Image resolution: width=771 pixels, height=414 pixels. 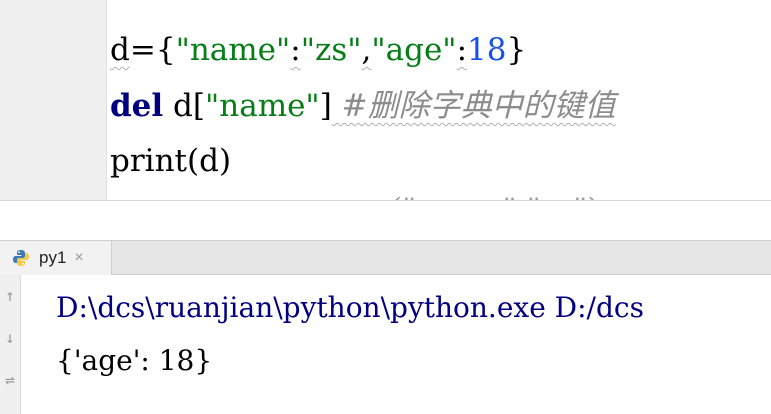 I want to click on token-punct: ,, so click(x=366, y=50).